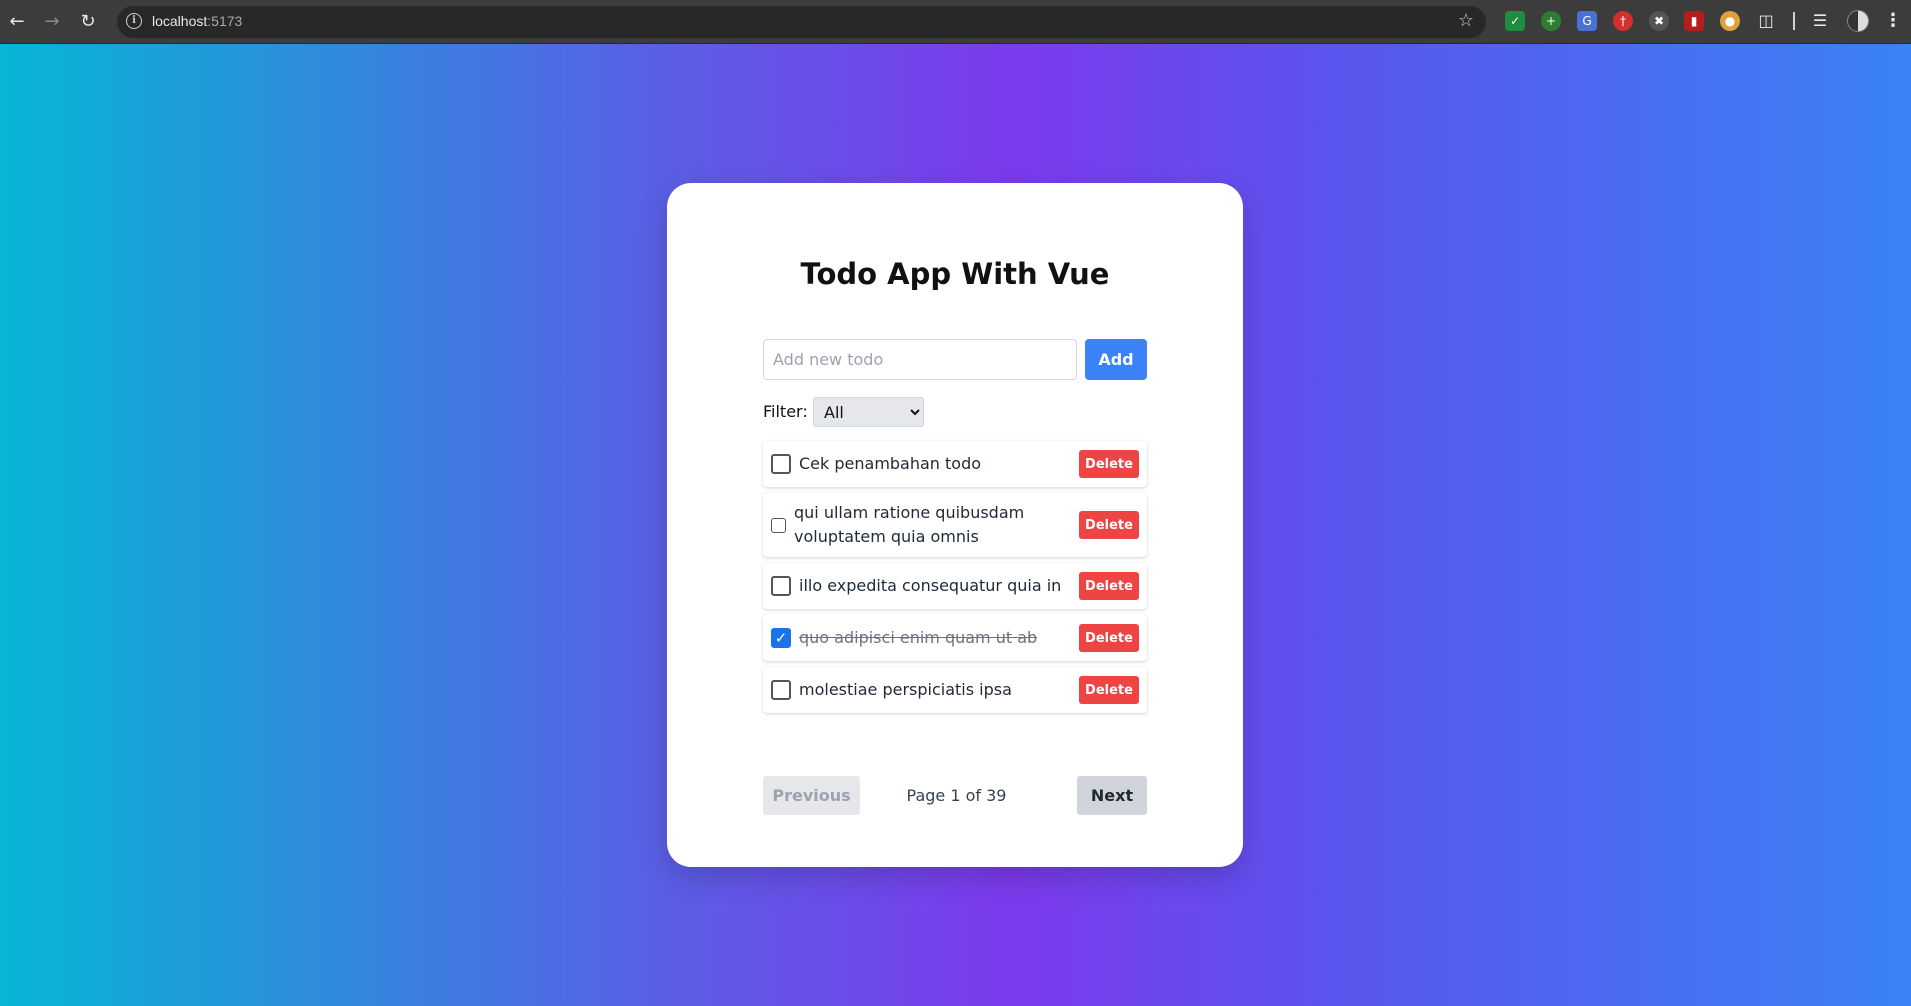 This screenshot has height=1006, width=1911. I want to click on address-bar: i localhost:5173 ☆, so click(801, 22).